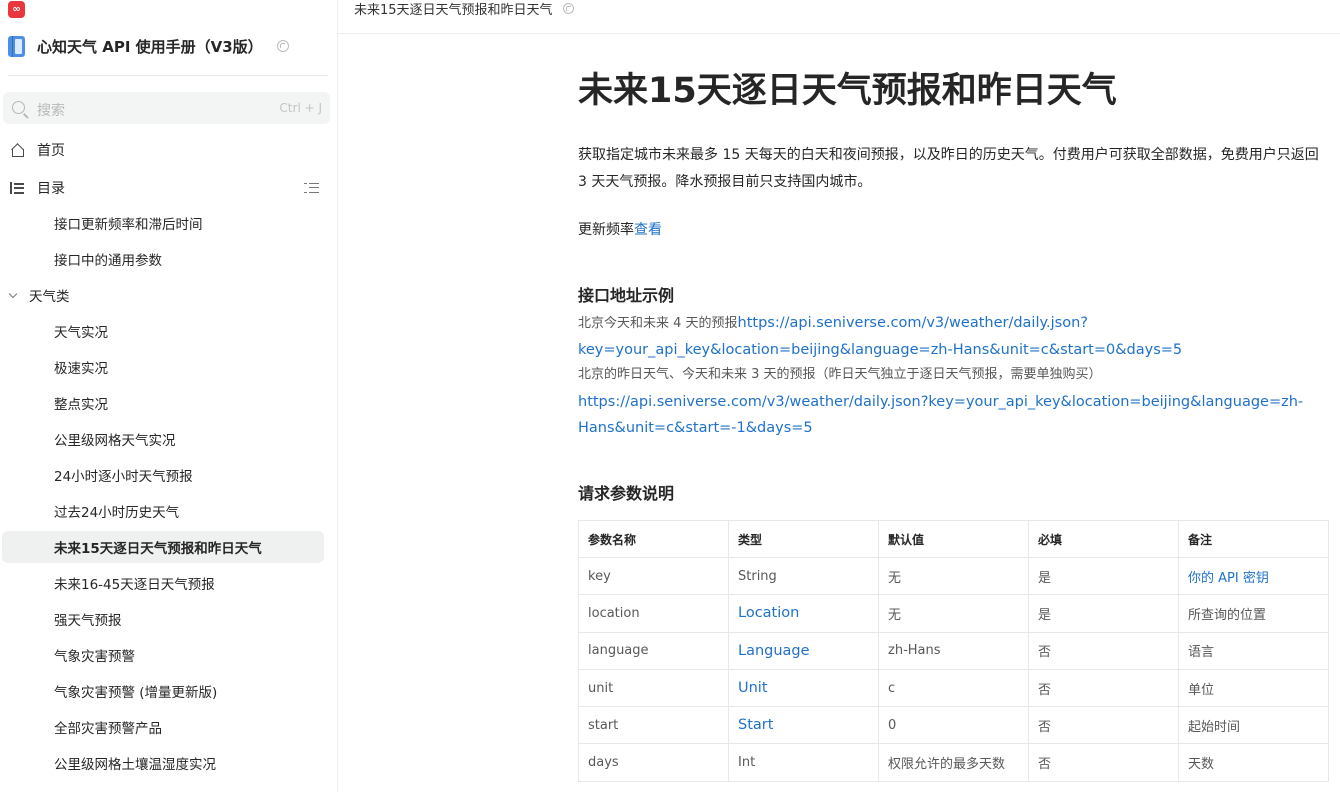  I want to click on table-row: days Int 权限允许的最多天数 否 天数, so click(953, 762).